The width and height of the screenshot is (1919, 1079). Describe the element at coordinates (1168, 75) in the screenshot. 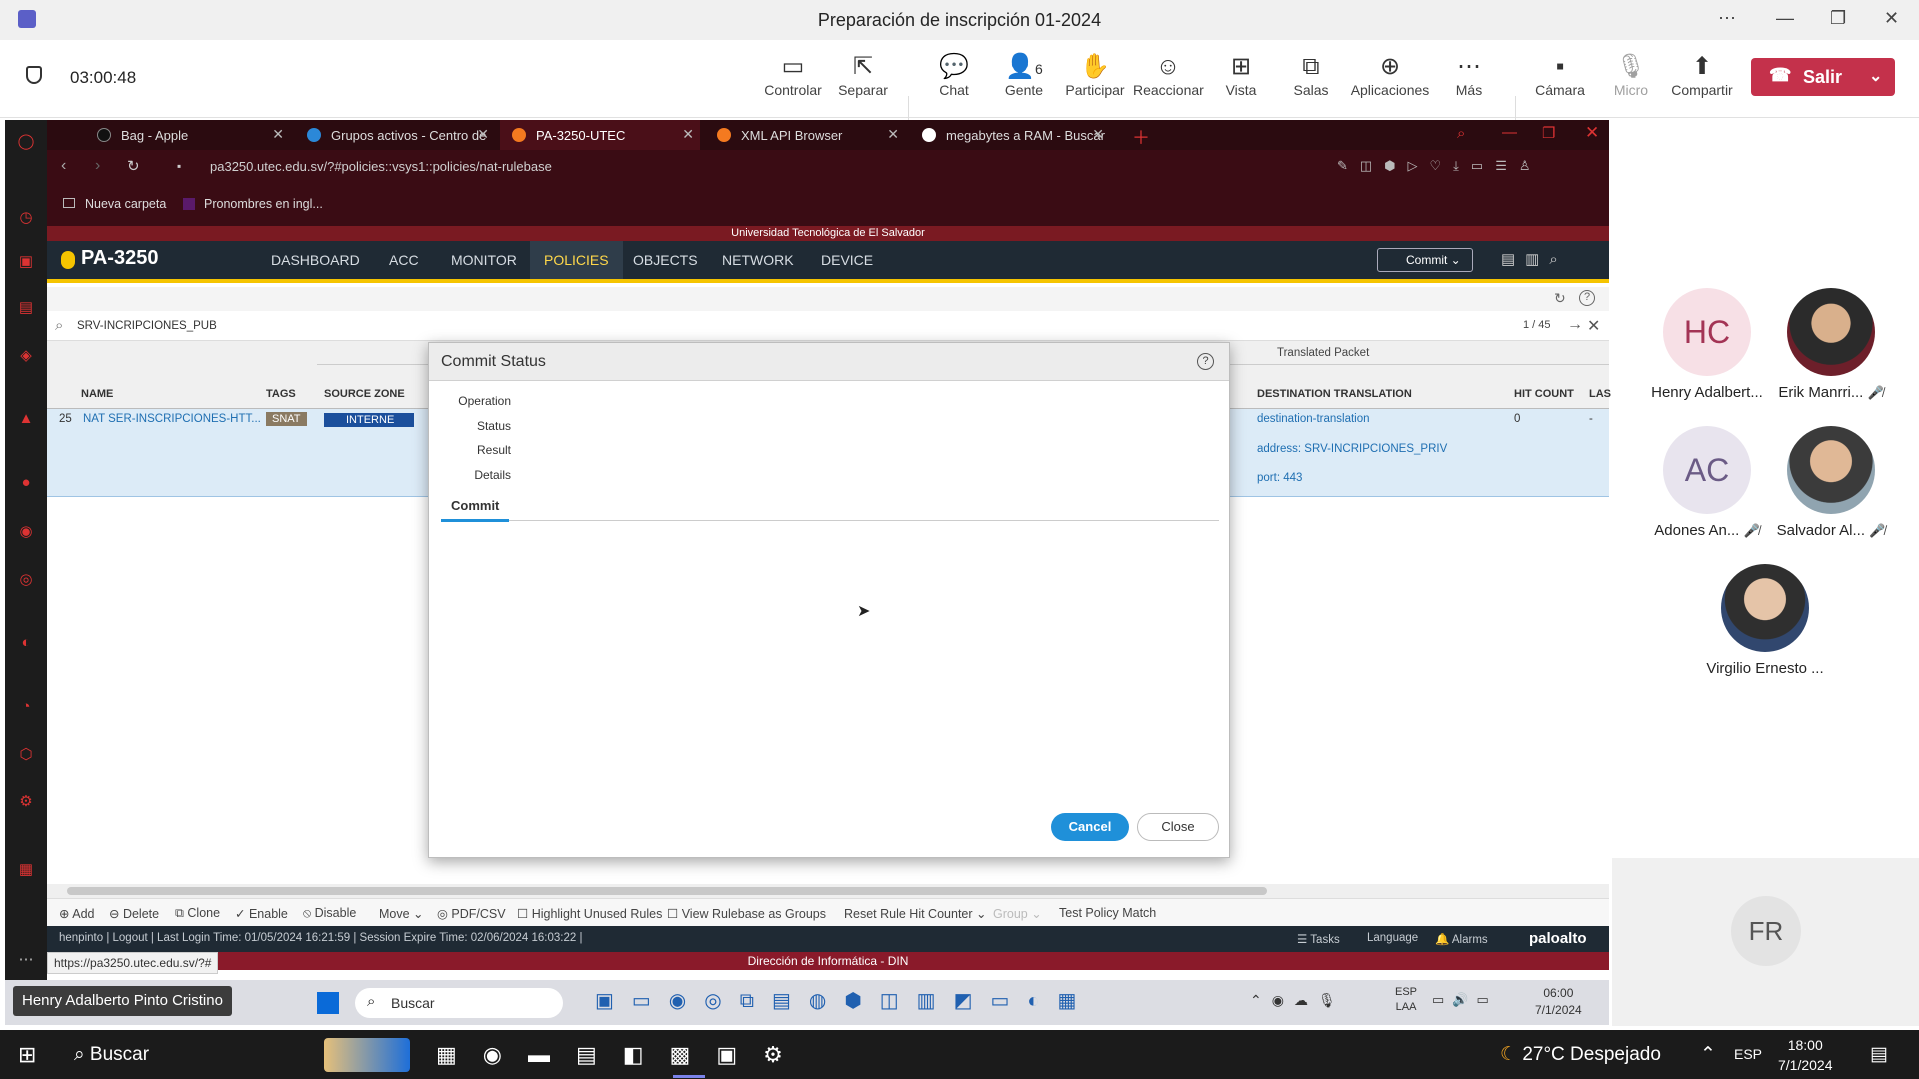

I see `react-button: ☺ Reaccionar` at that location.